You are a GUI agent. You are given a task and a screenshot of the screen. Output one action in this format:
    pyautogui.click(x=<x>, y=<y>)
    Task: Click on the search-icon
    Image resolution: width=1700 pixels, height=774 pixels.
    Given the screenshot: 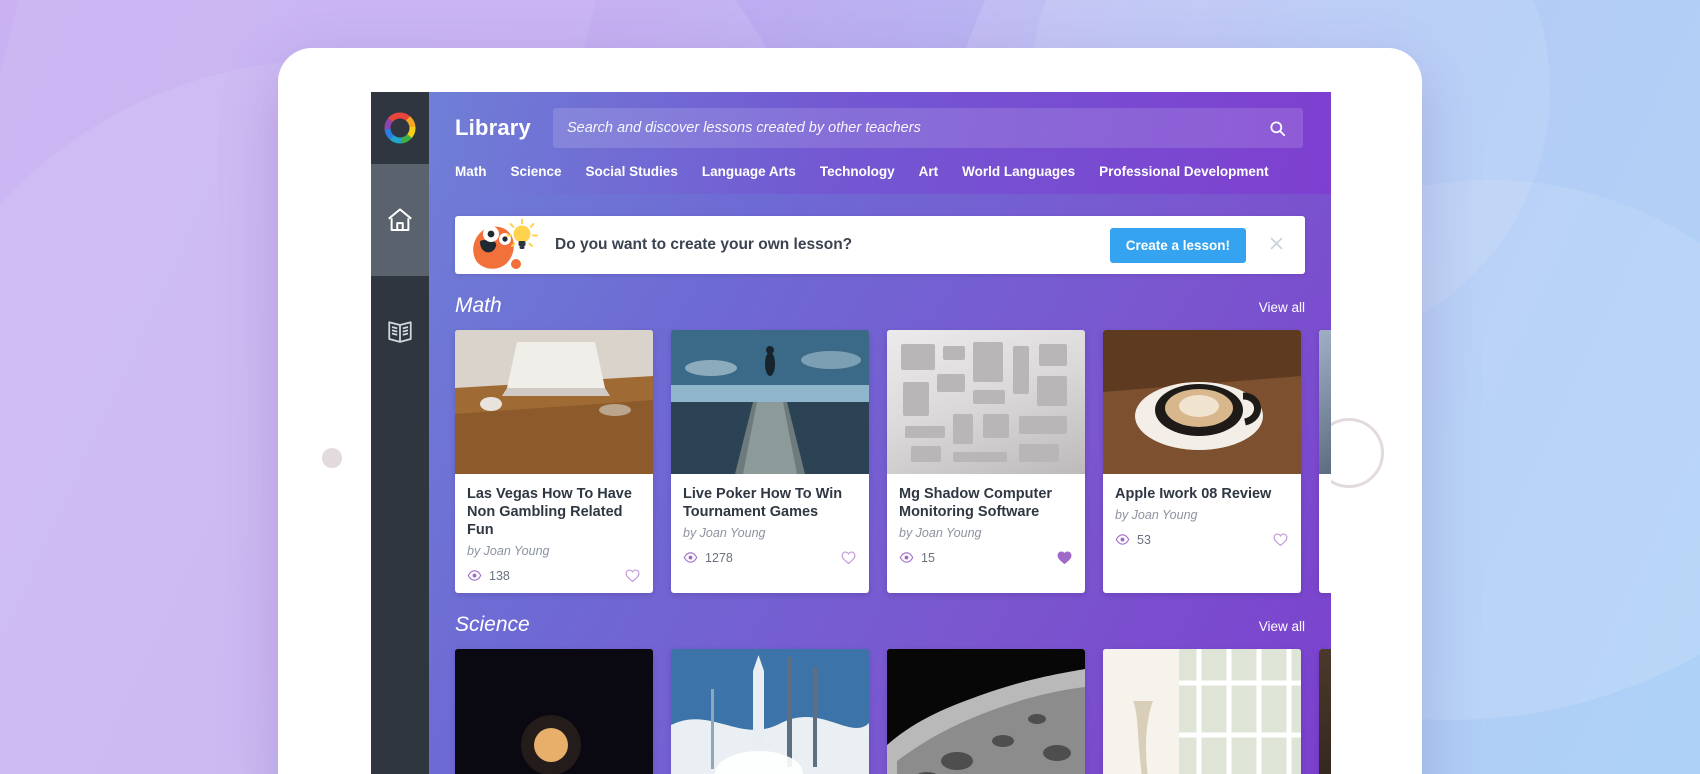 What is the action you would take?
    pyautogui.click(x=1278, y=128)
    